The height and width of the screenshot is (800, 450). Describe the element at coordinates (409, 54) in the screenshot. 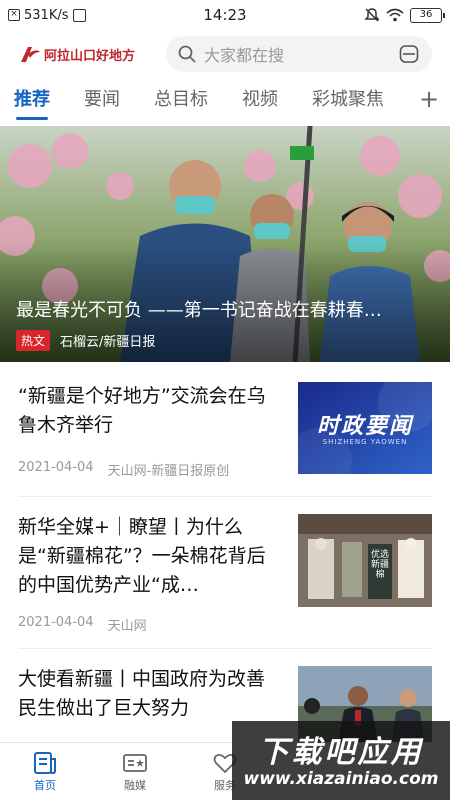

I see `scan-icon` at that location.